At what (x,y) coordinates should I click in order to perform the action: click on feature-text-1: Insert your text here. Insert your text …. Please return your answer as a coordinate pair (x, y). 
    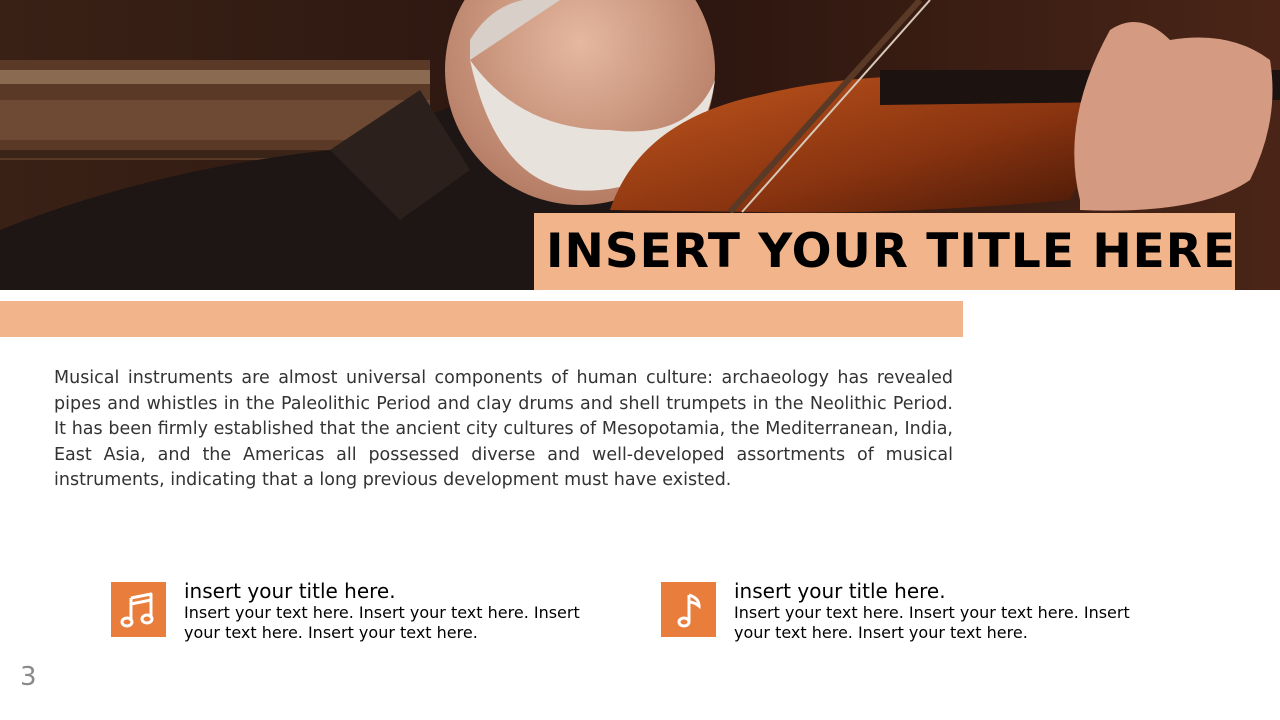
    Looking at the image, I should click on (382, 622).